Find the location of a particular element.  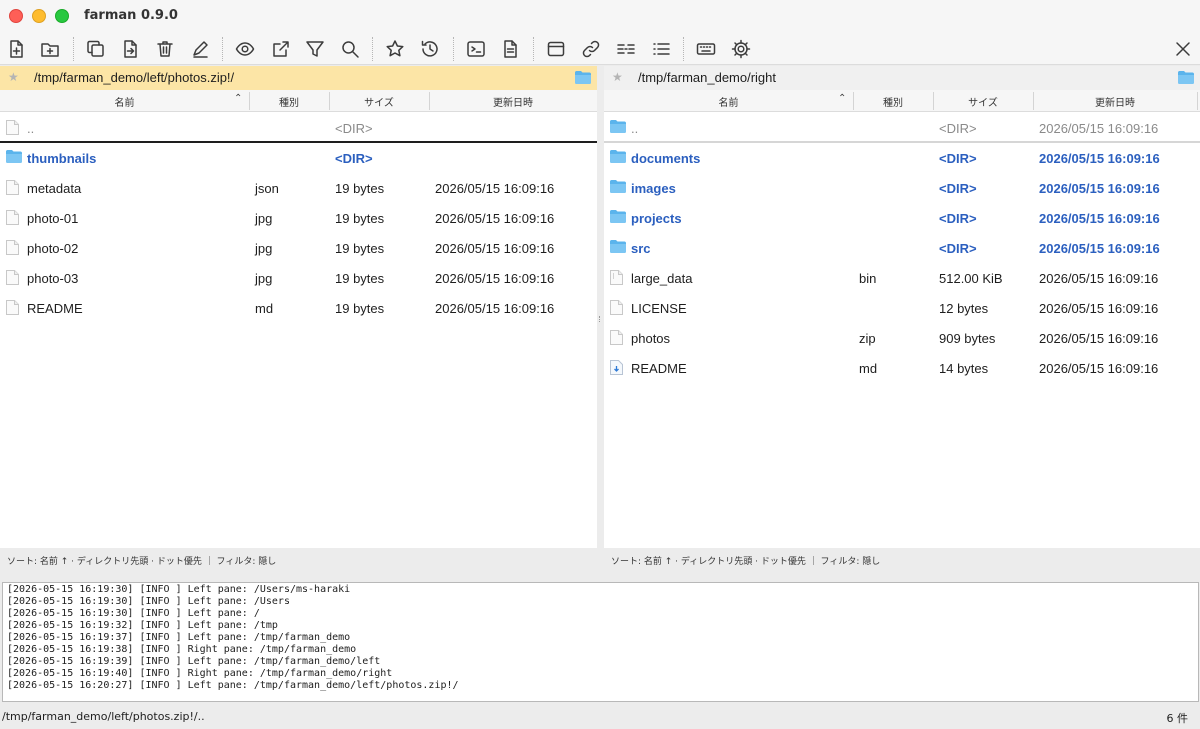

move-icon is located at coordinates (130, 49).